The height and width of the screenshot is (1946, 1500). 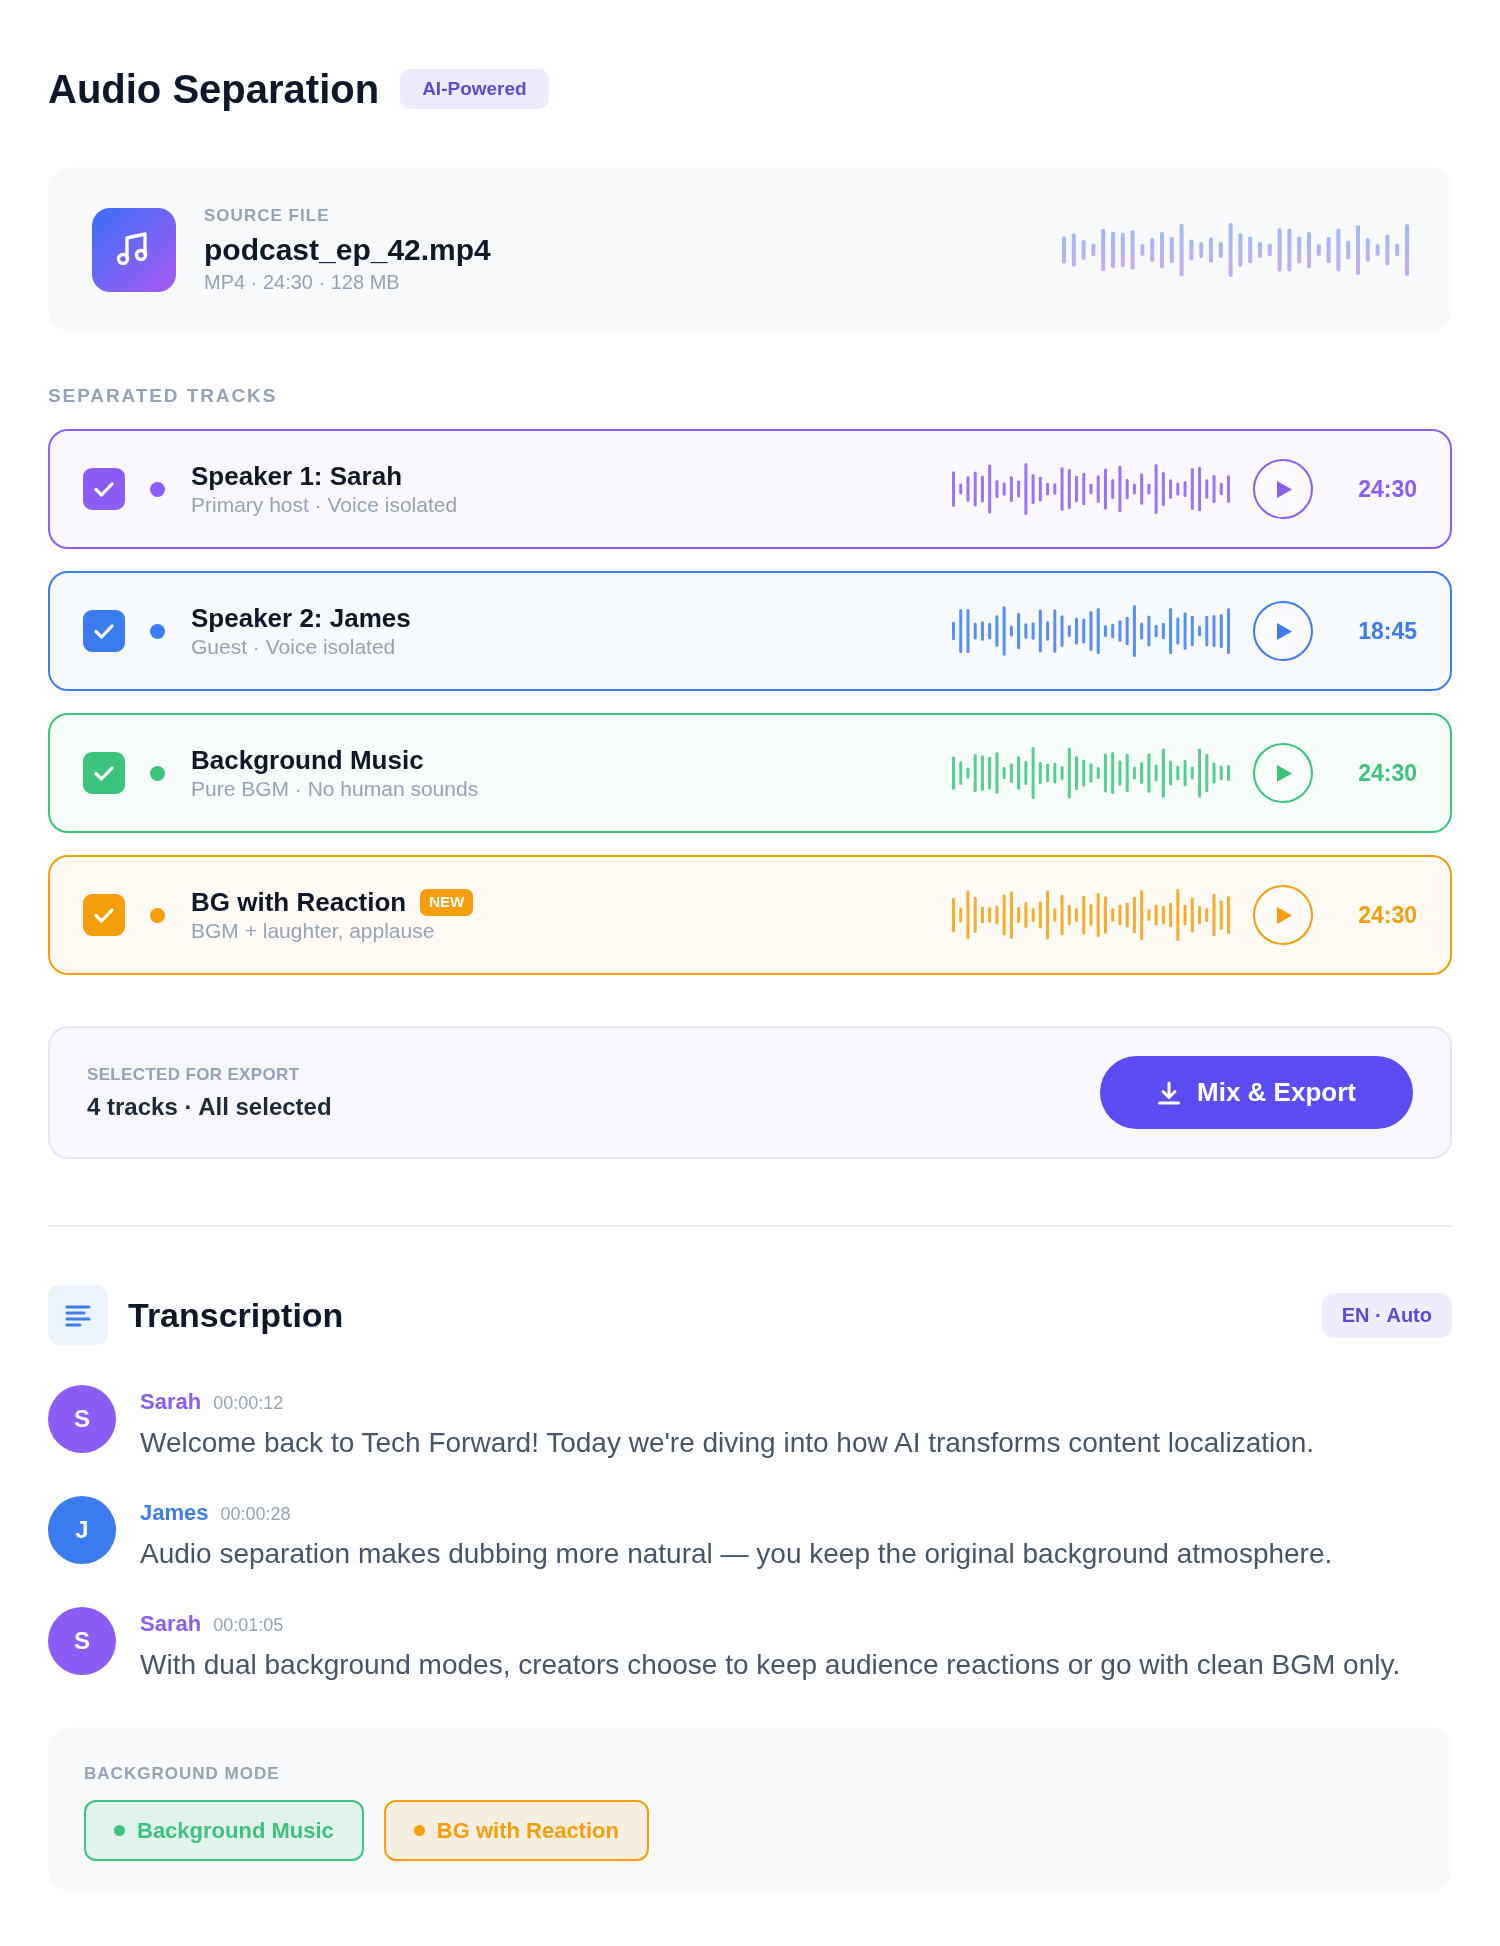 I want to click on ai-powered-badge: AI-Powered, so click(x=474, y=89).